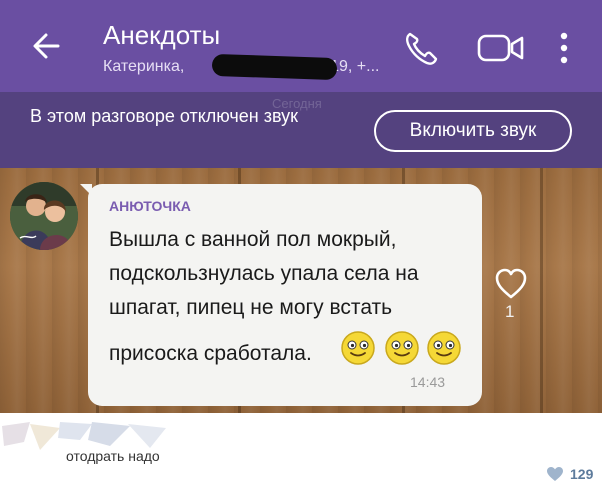 The width and height of the screenshot is (602, 491). I want to click on heart-icon, so click(555, 474).